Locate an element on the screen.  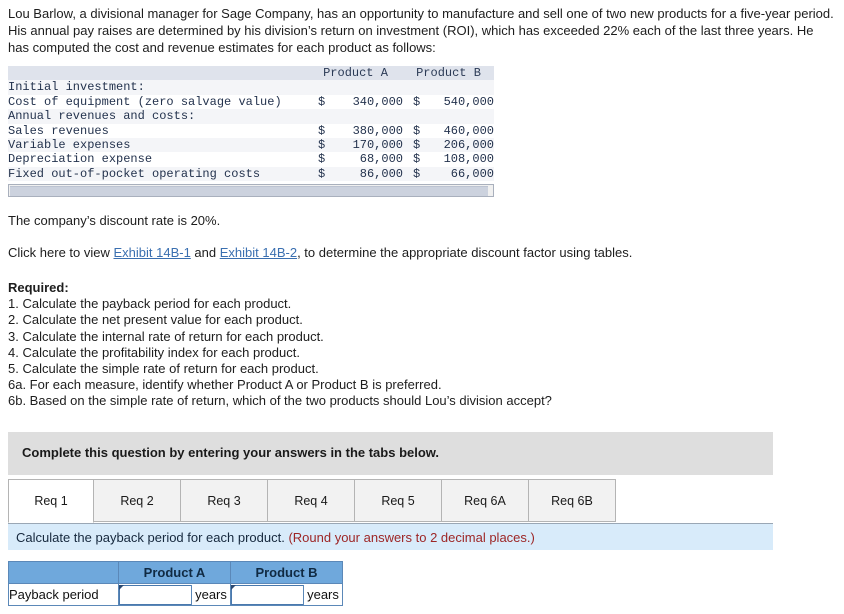
table-cell-product-a: $86,000 is located at coordinates (355, 174).